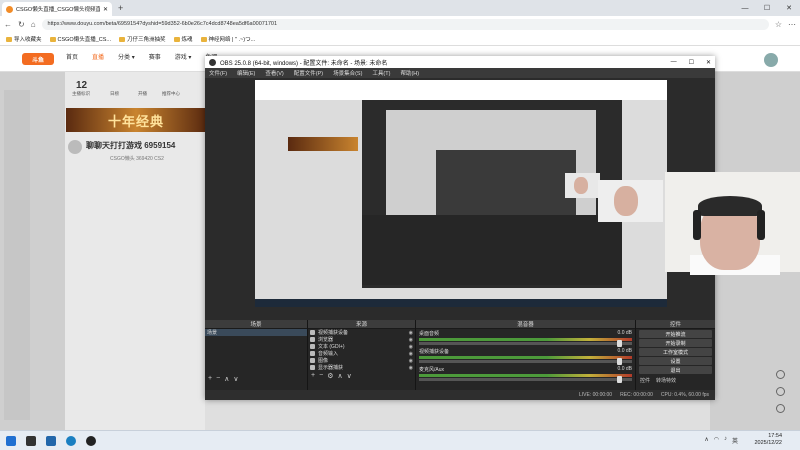  Describe the element at coordinates (24, 39) in the screenshot. I see `bookmark-item: 导入收藏夹` at that location.